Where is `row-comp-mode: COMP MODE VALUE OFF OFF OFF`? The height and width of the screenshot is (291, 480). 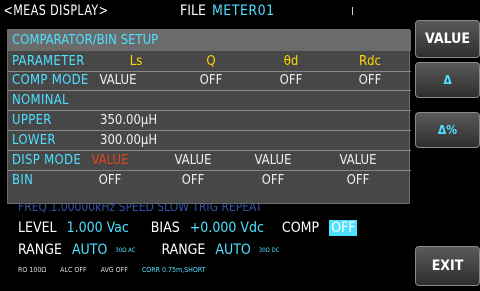
row-comp-mode: COMP MODE VALUE OFF OFF OFF is located at coordinates (209, 81).